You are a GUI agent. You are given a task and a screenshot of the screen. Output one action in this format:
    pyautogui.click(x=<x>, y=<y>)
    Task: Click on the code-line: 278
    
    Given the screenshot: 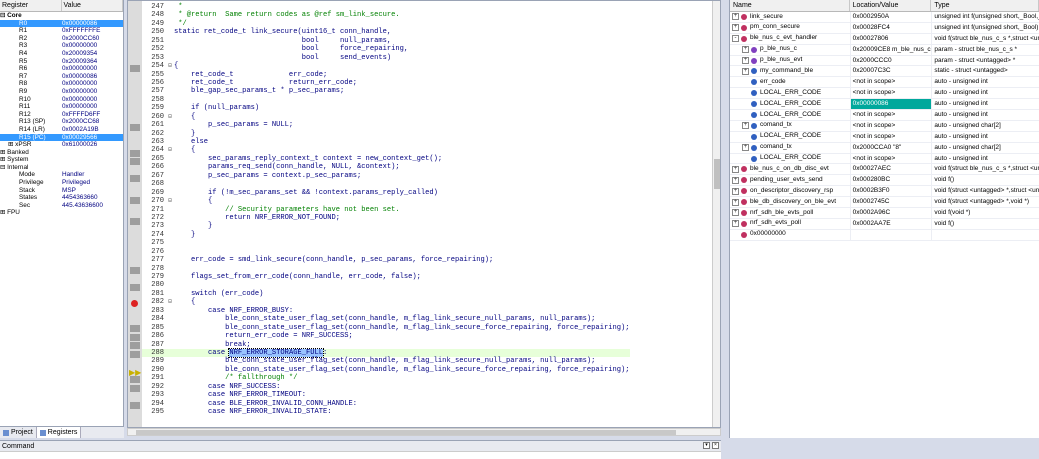 What is the action you would take?
    pyautogui.click(x=386, y=269)
    